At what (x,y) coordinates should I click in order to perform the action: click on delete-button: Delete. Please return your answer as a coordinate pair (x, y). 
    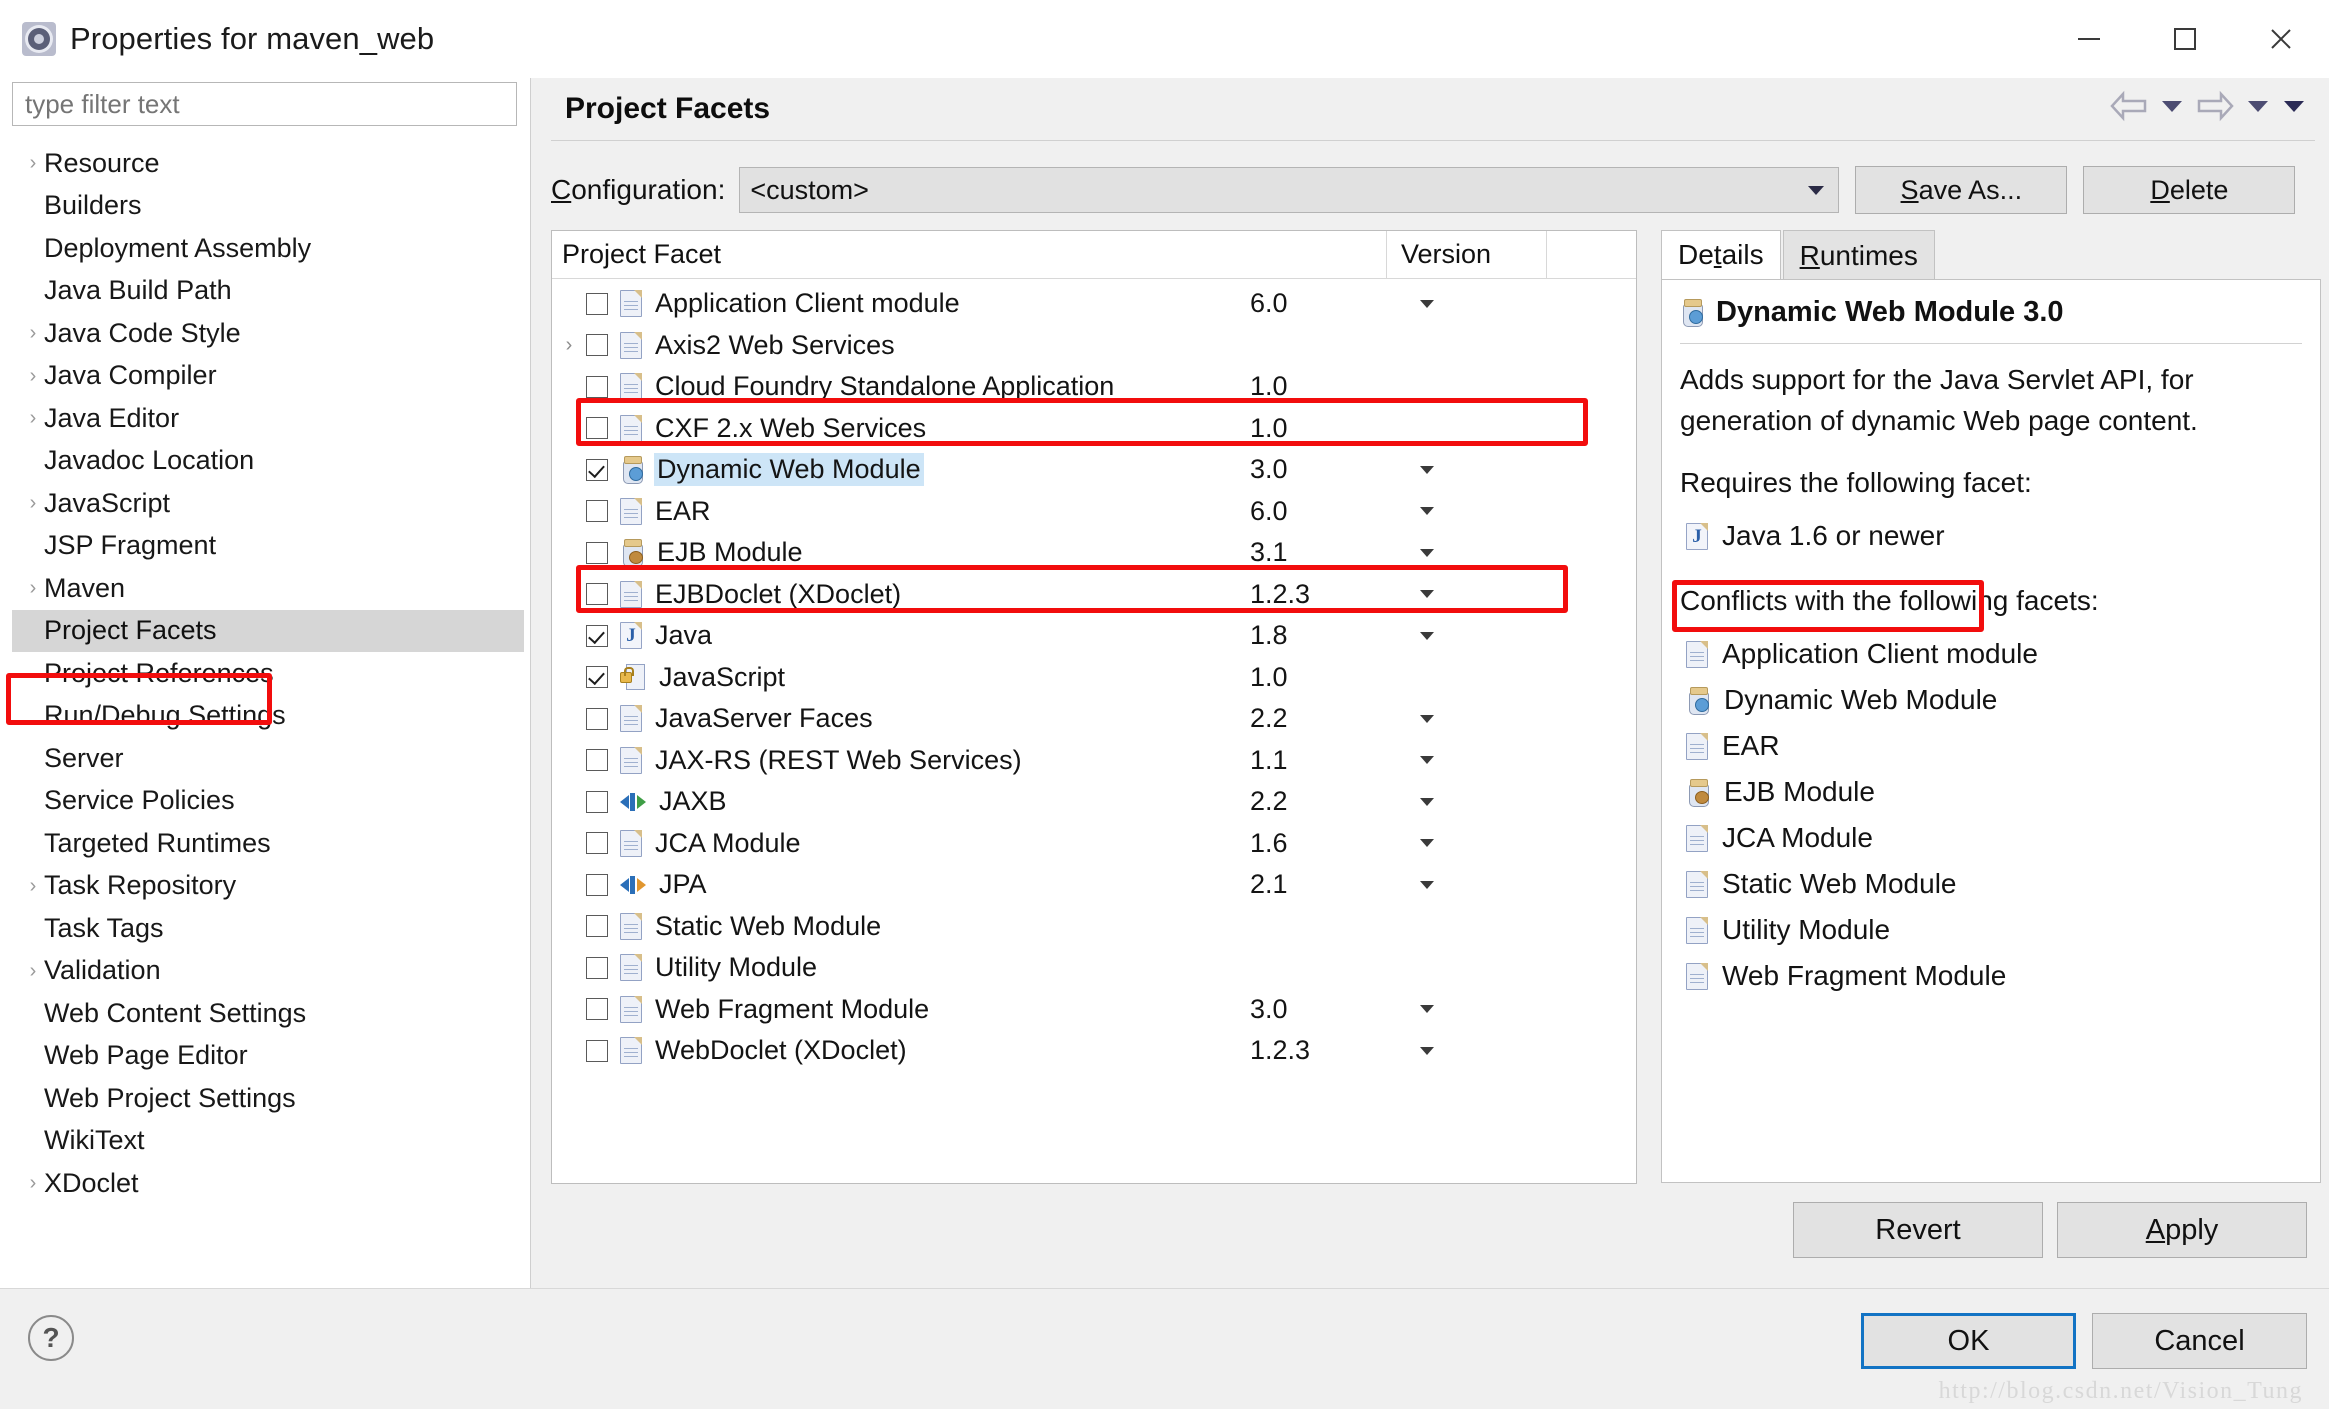
    Looking at the image, I should click on (2189, 190).